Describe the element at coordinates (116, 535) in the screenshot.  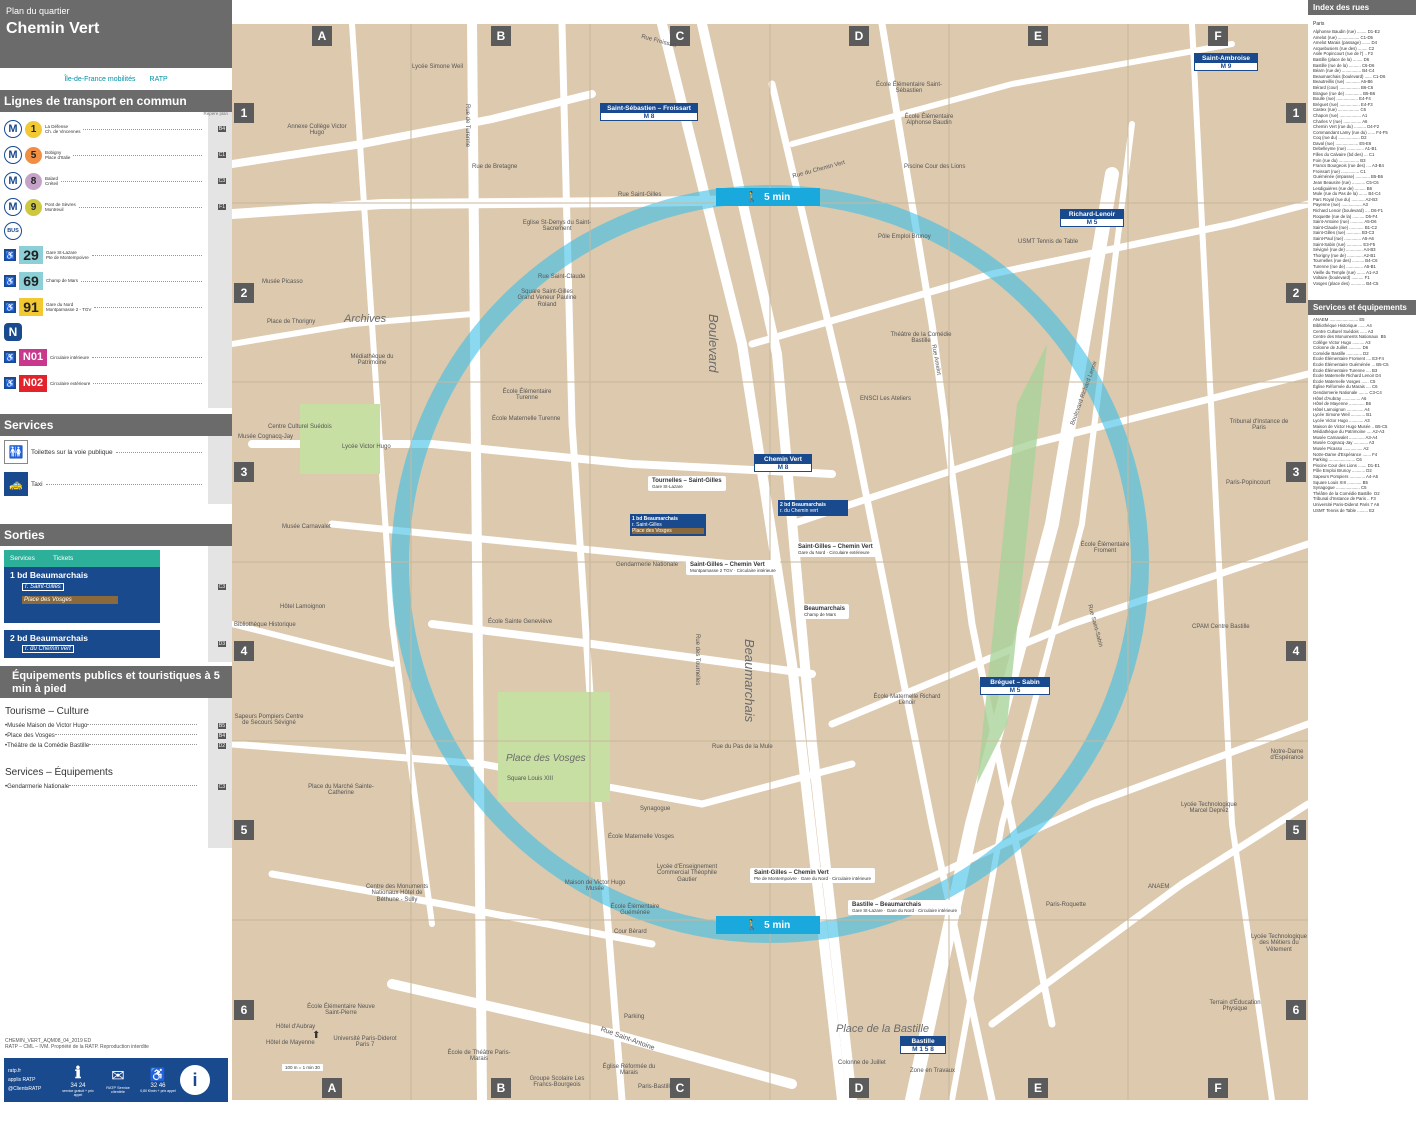
I see `sorties-heading: Sorties` at that location.